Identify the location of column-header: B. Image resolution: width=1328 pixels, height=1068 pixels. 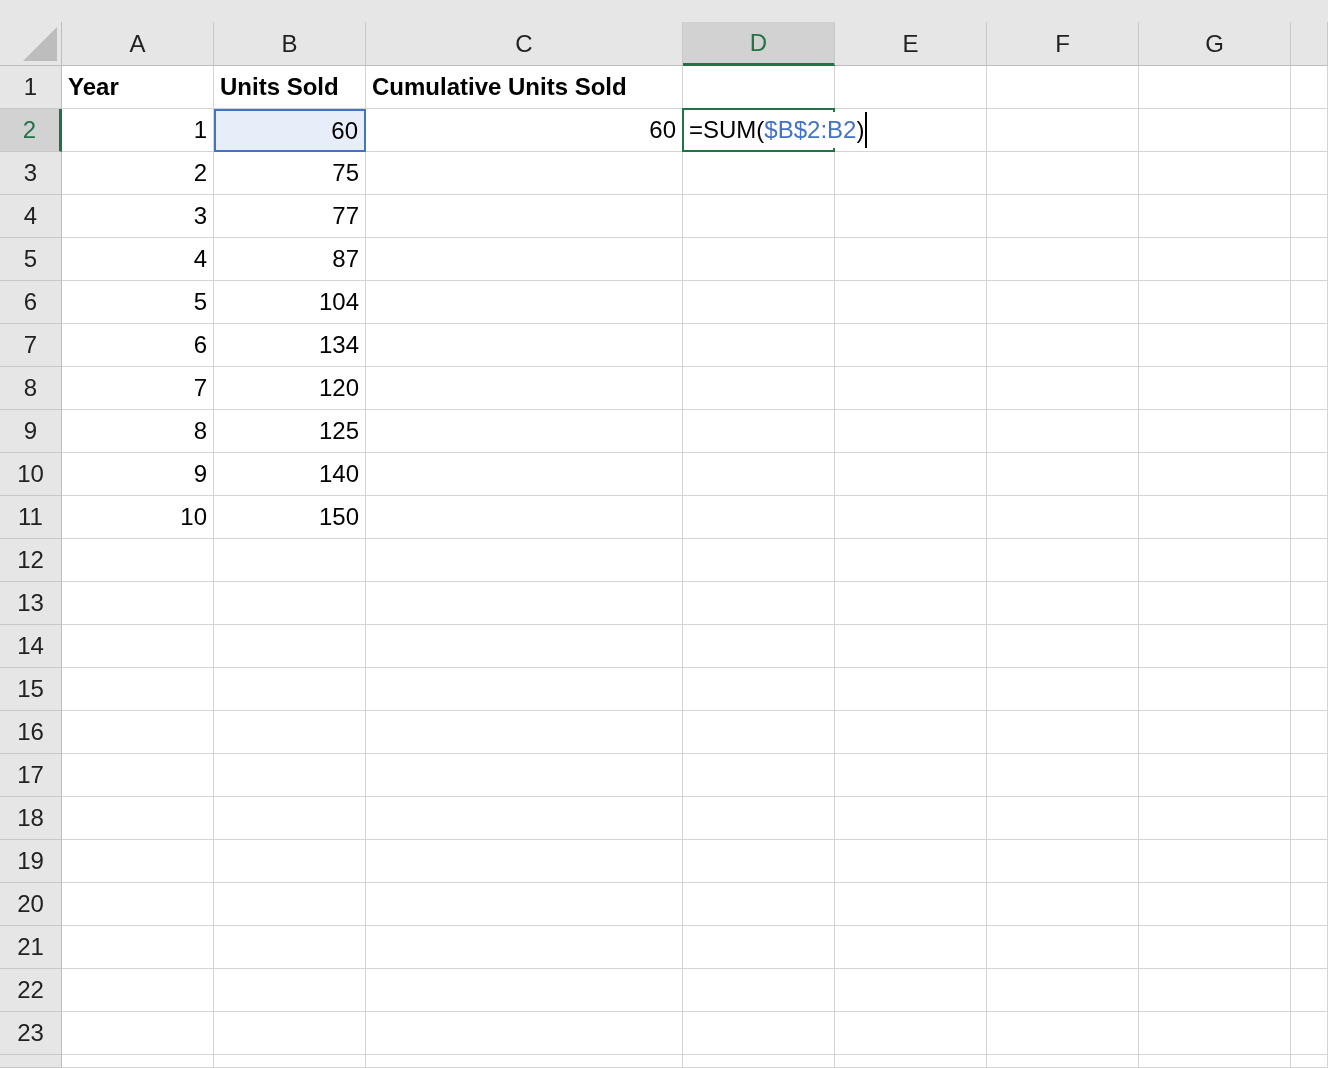
(290, 44).